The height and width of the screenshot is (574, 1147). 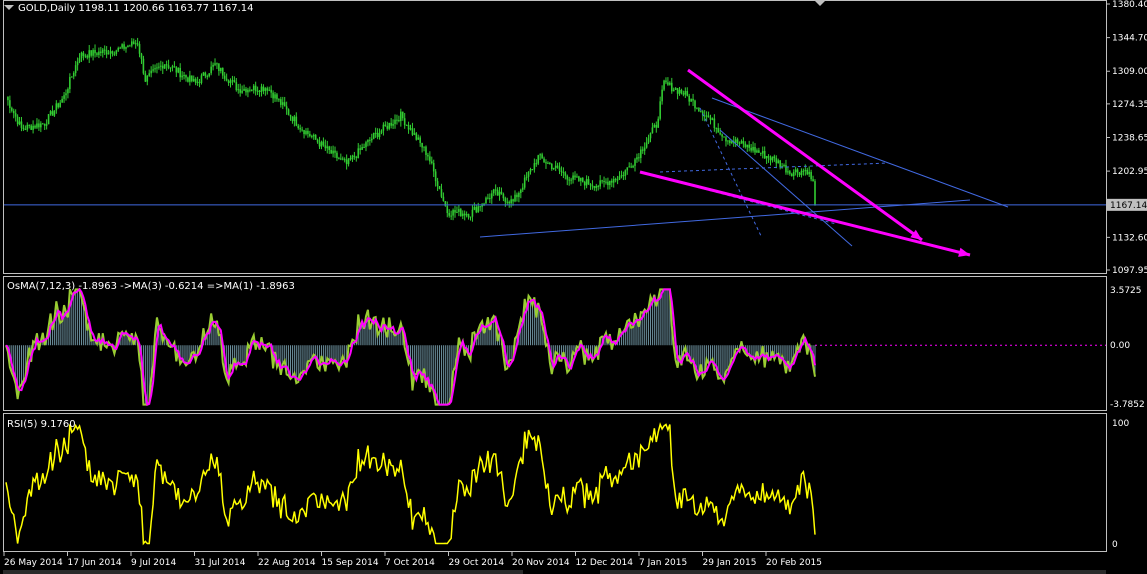 What do you see at coordinates (1120, 424) in the screenshot?
I see `rsi-axis-label: 100` at bounding box center [1120, 424].